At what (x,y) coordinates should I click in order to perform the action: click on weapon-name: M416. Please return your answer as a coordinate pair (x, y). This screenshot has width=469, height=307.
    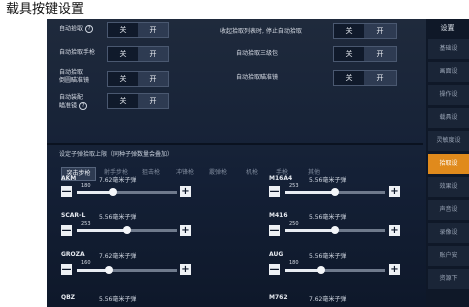
    Looking at the image, I should click on (278, 215).